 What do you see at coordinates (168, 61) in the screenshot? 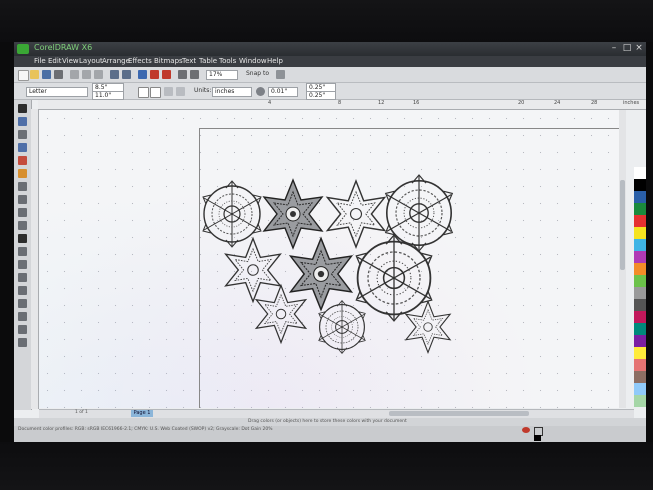
I see `menu-bitmaps: Bitmaps` at bounding box center [168, 61].